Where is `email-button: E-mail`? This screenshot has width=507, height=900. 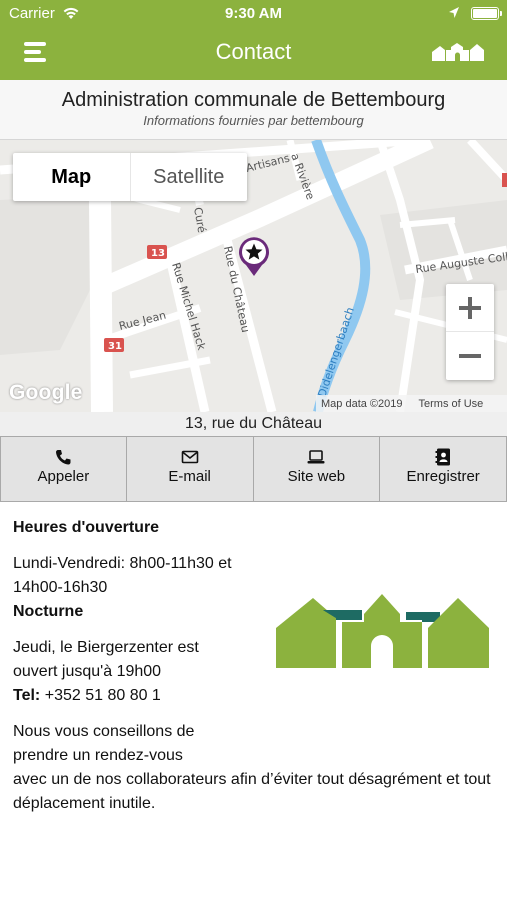 email-button: E-mail is located at coordinates (190, 469).